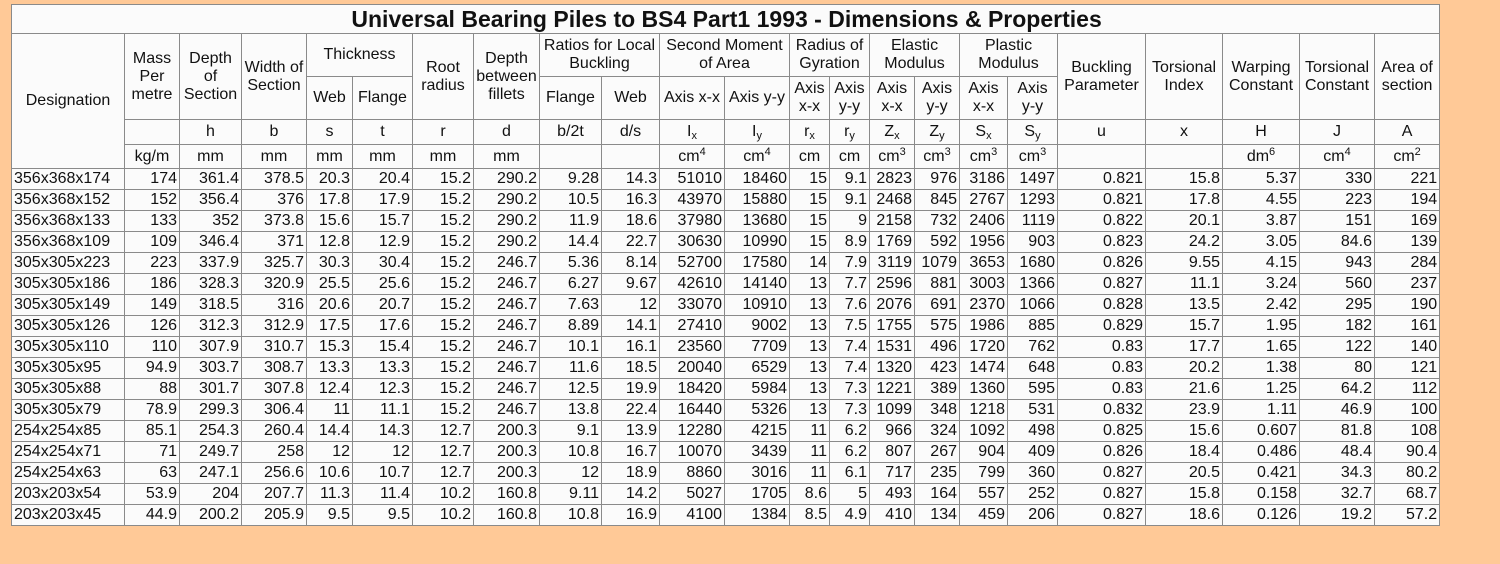  Describe the element at coordinates (1261, 452) in the screenshot. I see `value-cell: 0.486` at that location.